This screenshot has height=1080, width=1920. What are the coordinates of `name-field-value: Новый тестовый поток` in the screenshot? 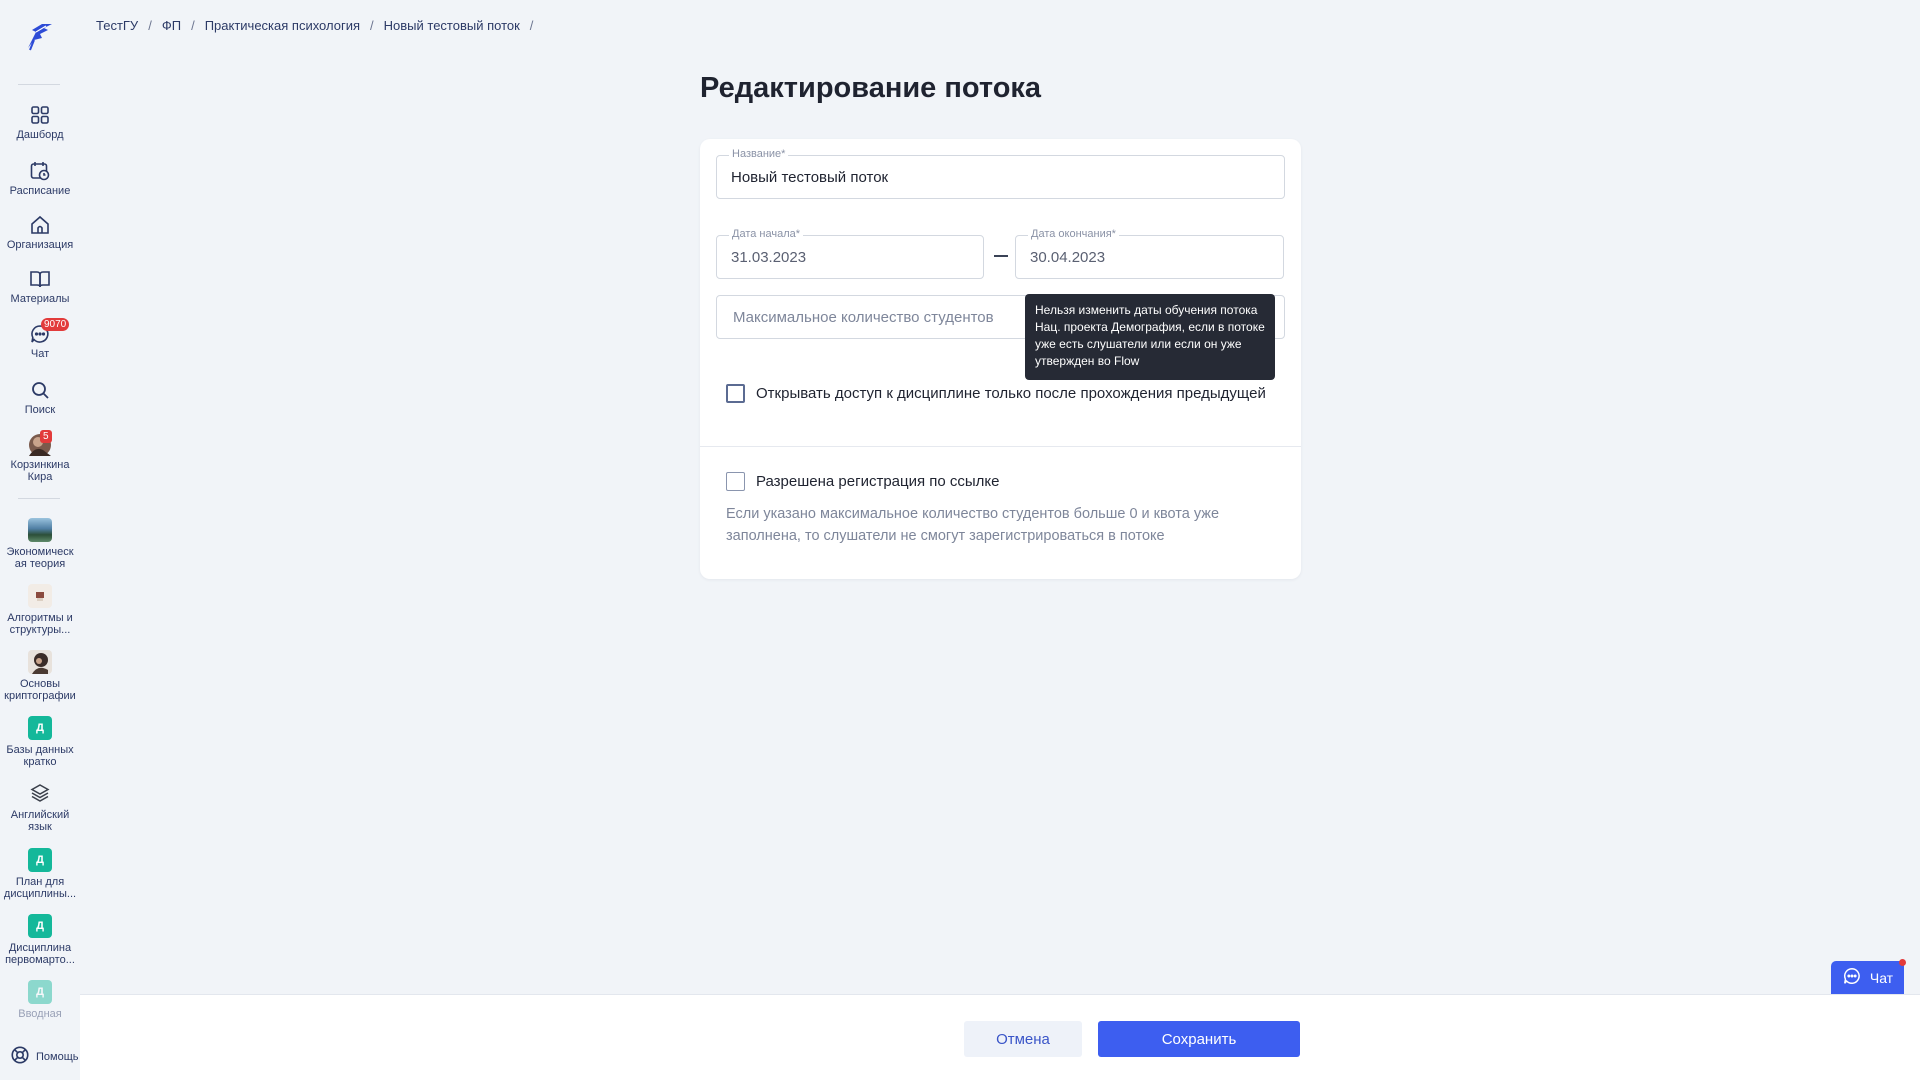 It's located at (810, 177).